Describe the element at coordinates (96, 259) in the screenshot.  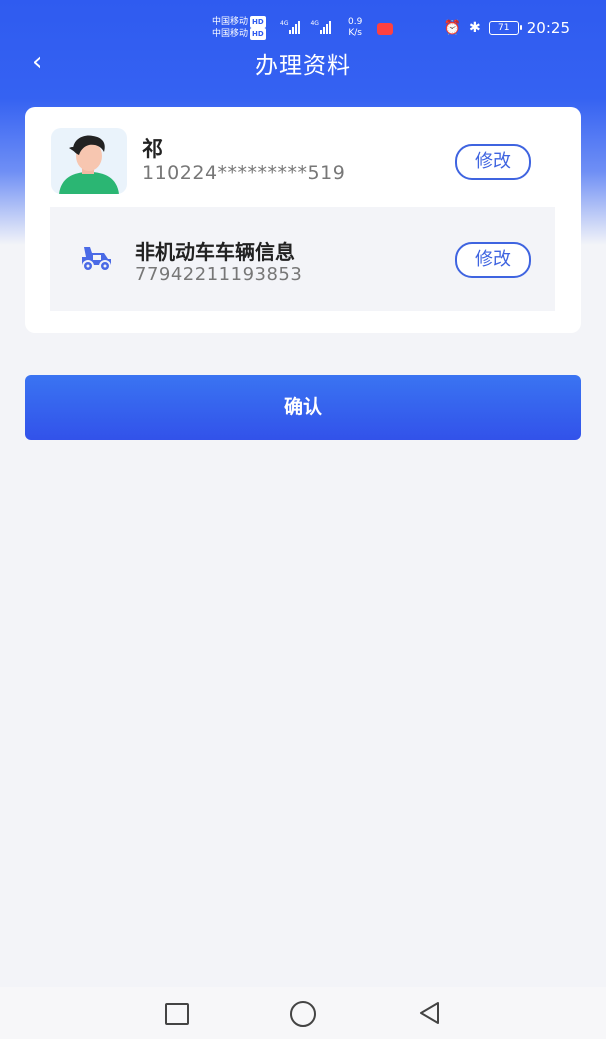
I see `electric-bike-icon` at that location.